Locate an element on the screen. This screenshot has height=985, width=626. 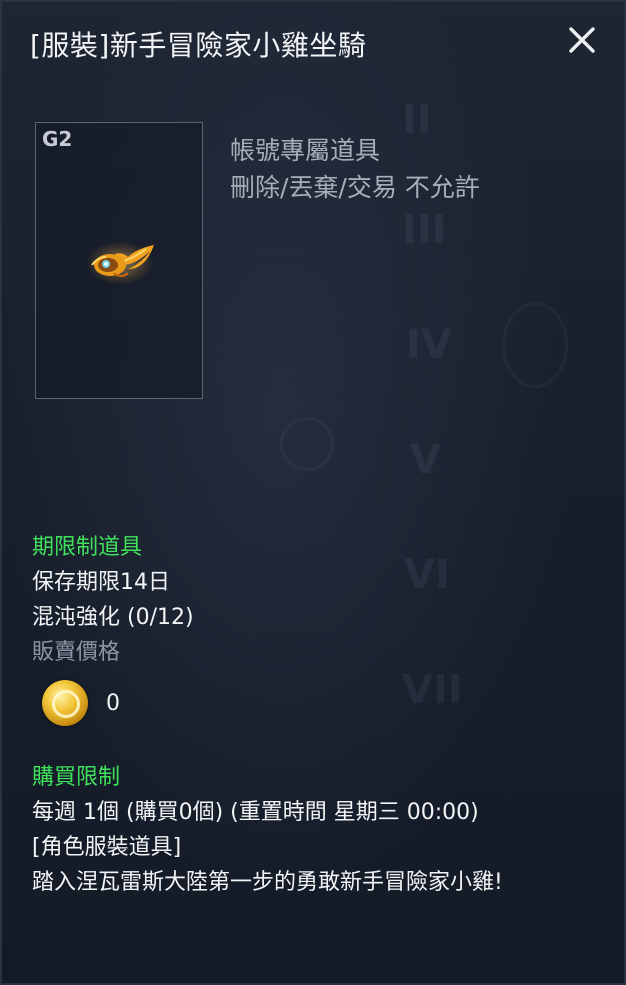
purchase-limit-text: 每週 1個 (購買0個) (重置時間 星期三 00:00) is located at coordinates (255, 812).